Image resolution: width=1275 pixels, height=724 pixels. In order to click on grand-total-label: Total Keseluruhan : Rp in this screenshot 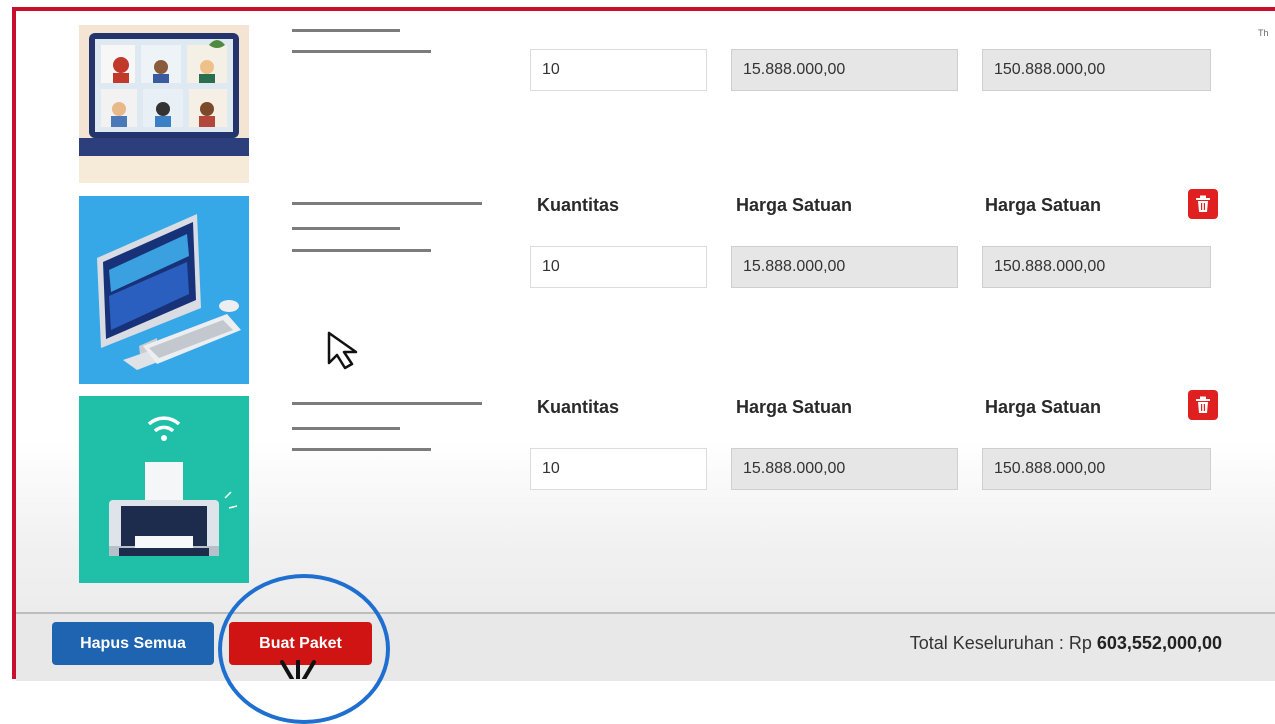, I will do `click(1003, 643)`.